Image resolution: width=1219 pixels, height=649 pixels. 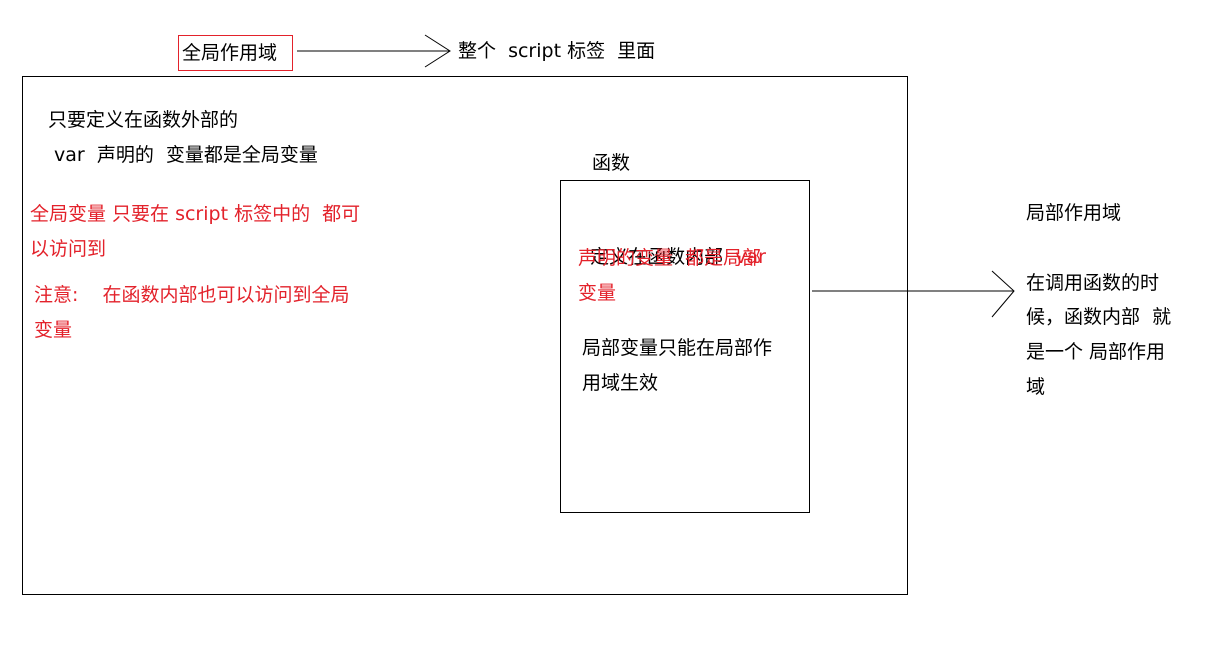 I want to click on global-note1-line1: 全局变量 只要在 script 标签中的 都可, so click(x=195, y=214).